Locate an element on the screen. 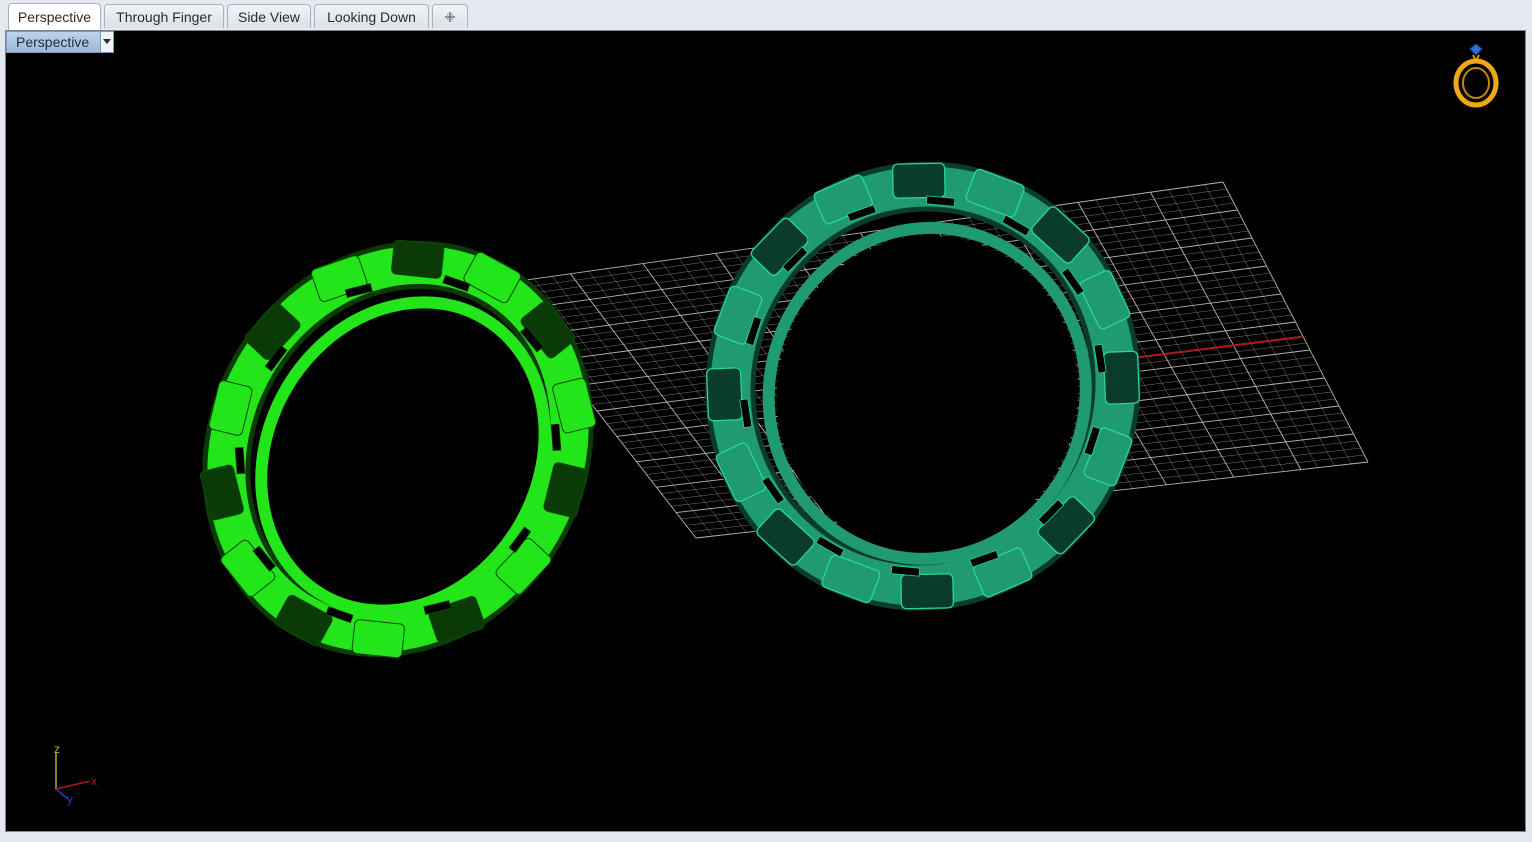 This screenshot has height=842, width=1532. window-bottom-border is located at coordinates (766, 837).